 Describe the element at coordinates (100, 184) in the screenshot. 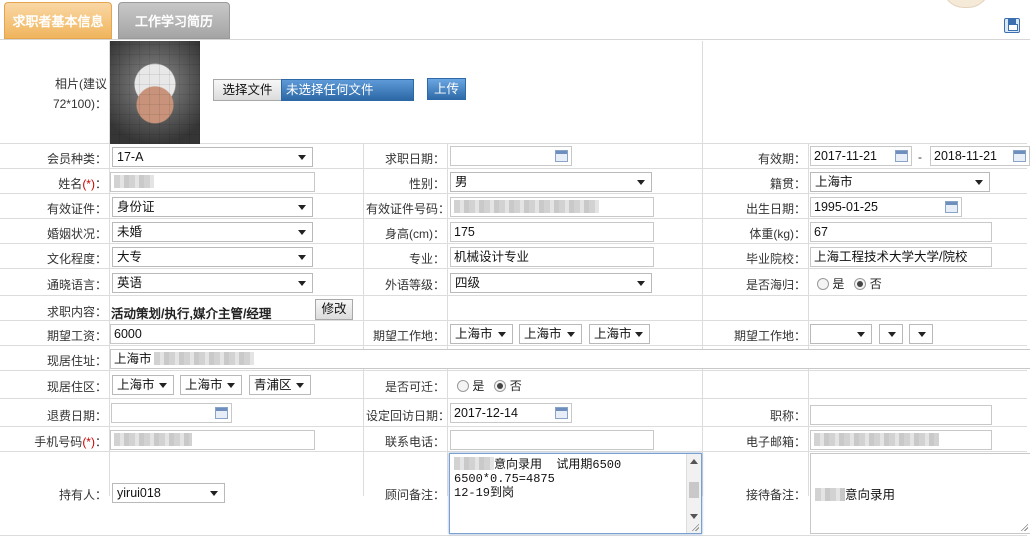

I see `name-label-colon: ：` at that location.